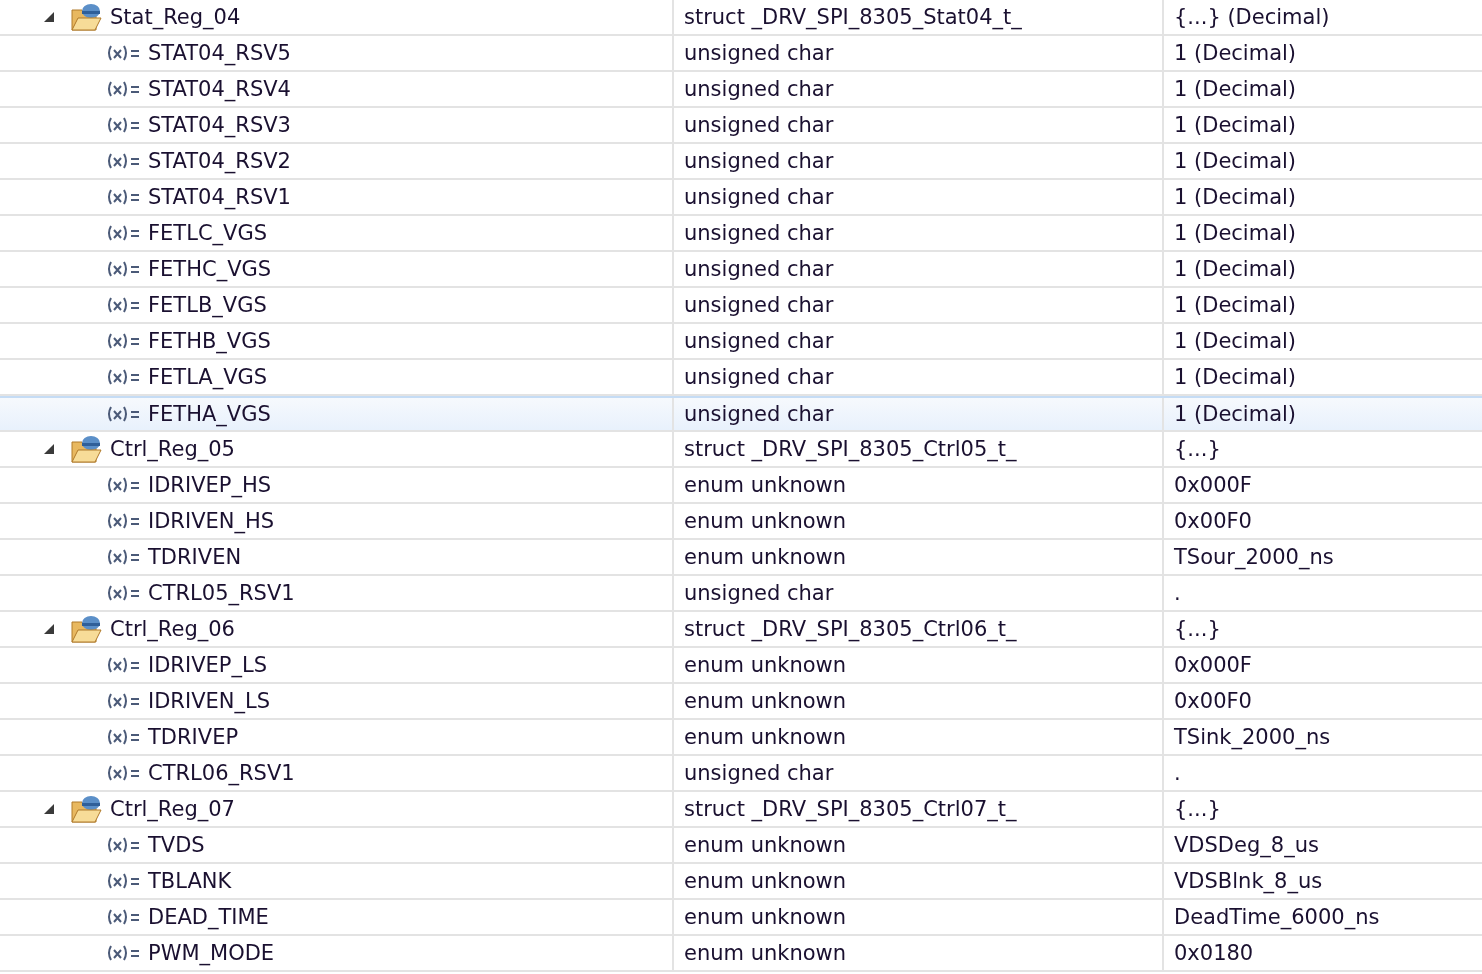 The image size is (1482, 974). I want to click on tree-row: TBLANK enum unknown VDSBlnk_8_us, so click(741, 882).